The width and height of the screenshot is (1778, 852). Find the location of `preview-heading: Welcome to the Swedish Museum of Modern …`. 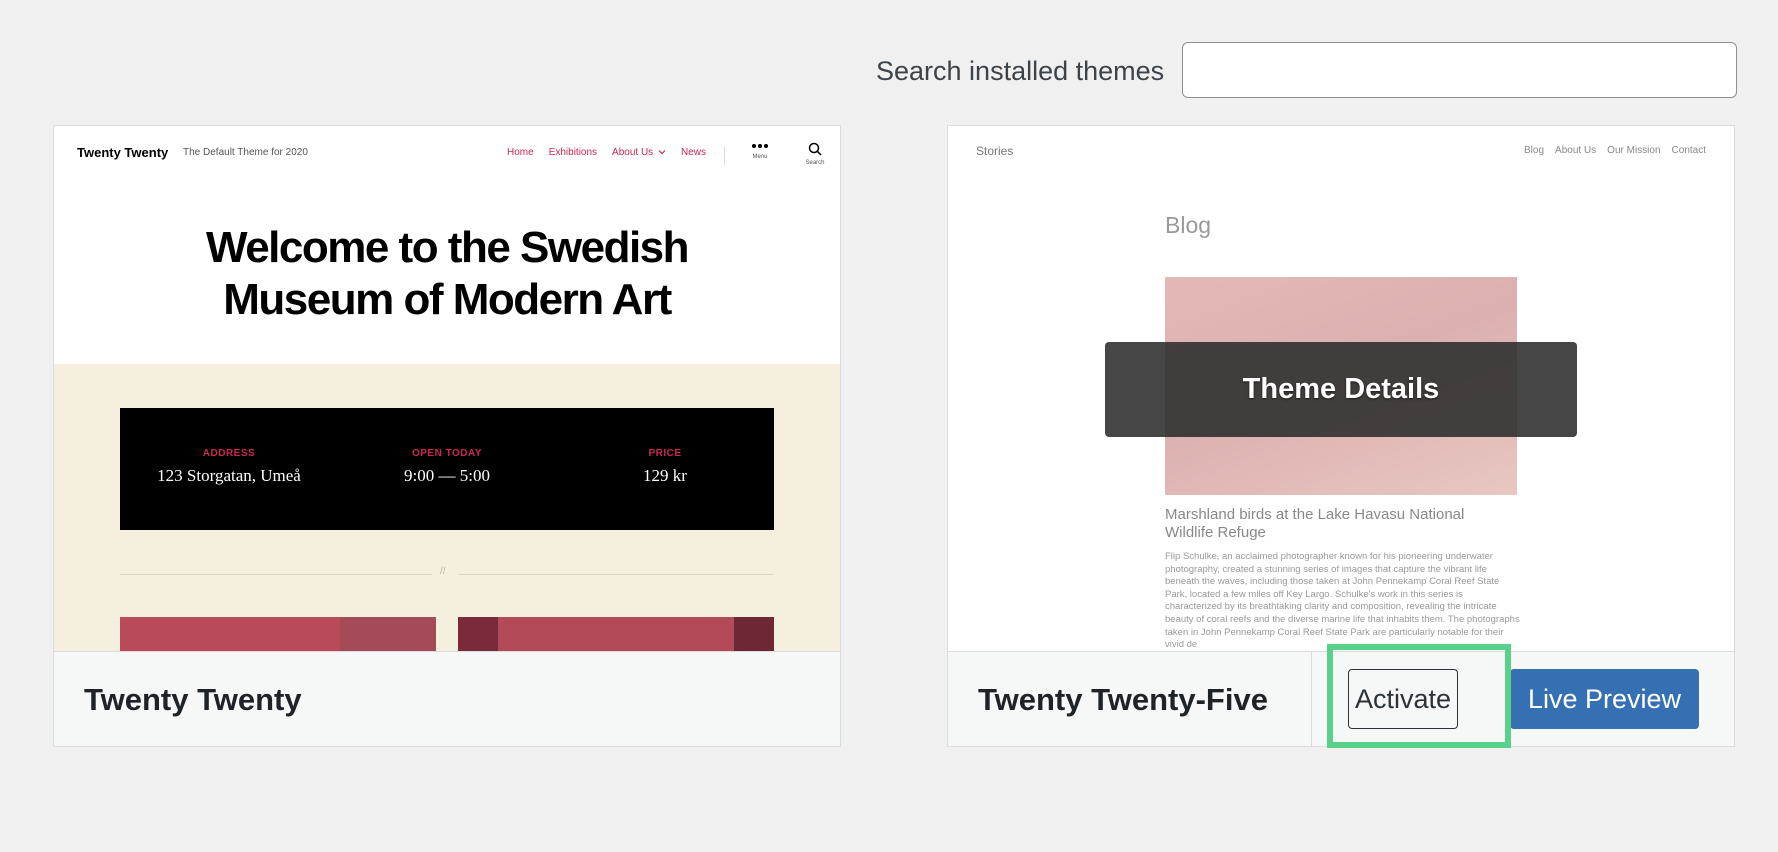

preview-heading: Welcome to the Swedish Museum of Modern … is located at coordinates (447, 273).